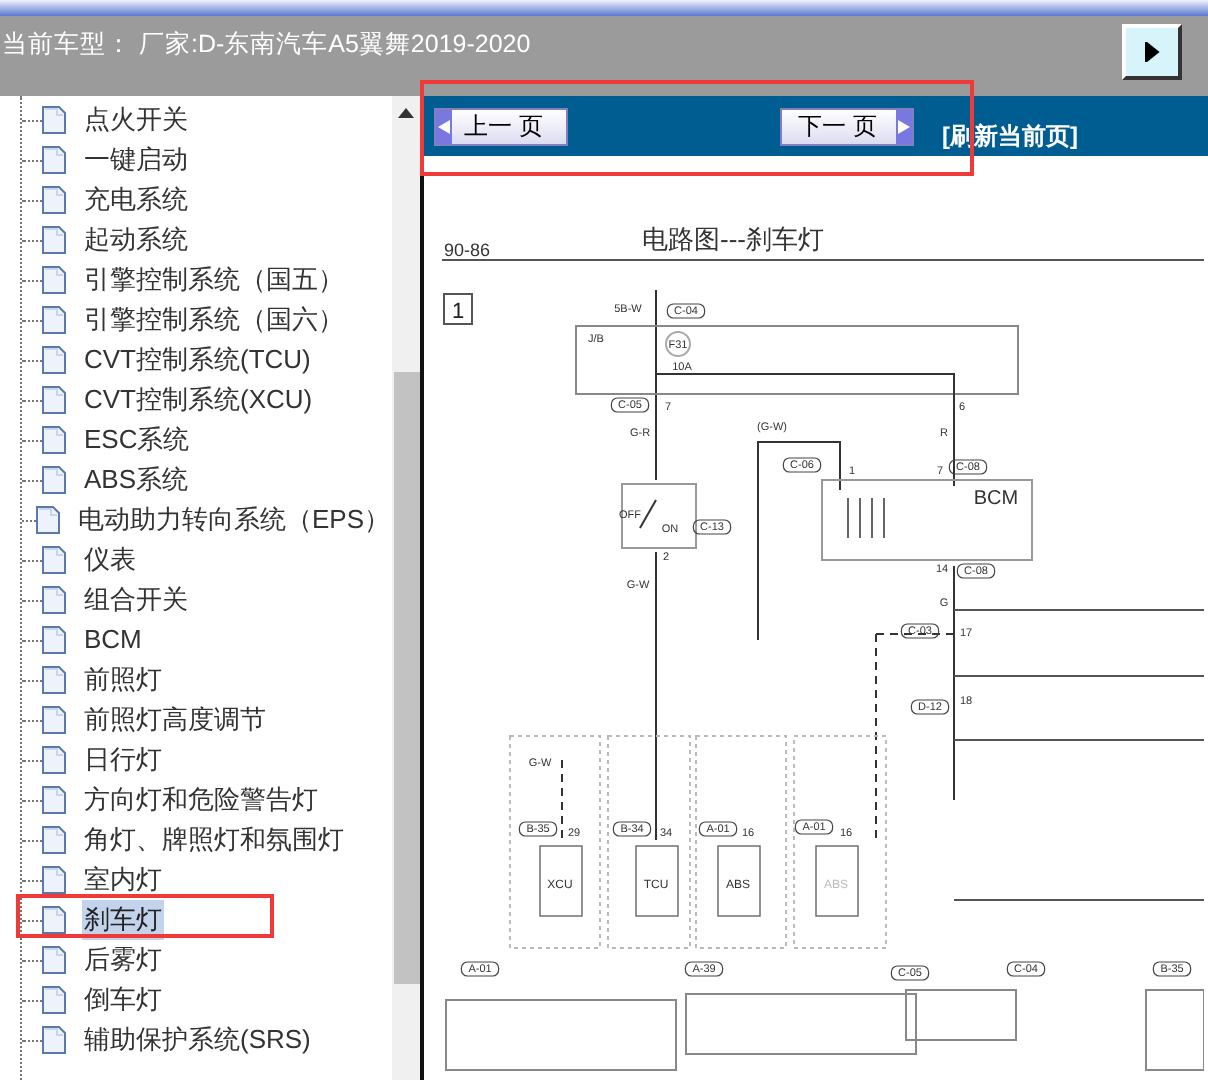 The width and height of the screenshot is (1208, 1080). I want to click on tree-item: CVT控制系统(XCU), so click(198, 400).